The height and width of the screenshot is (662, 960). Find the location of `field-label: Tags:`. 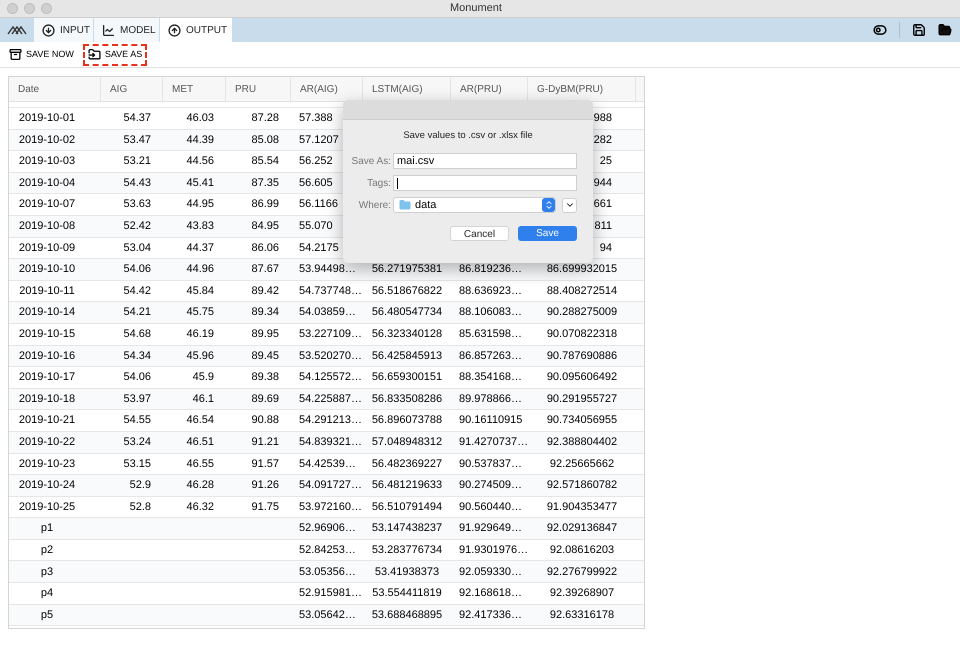

field-label: Tags: is located at coordinates (379, 183).